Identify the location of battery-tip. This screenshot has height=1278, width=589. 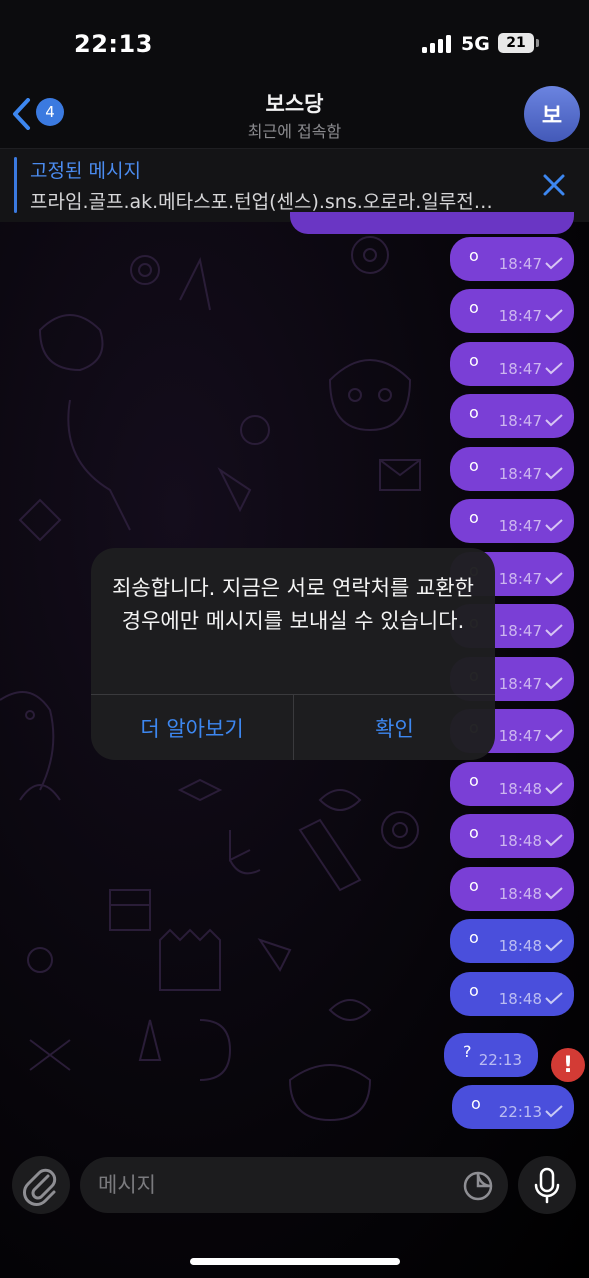
(537, 43).